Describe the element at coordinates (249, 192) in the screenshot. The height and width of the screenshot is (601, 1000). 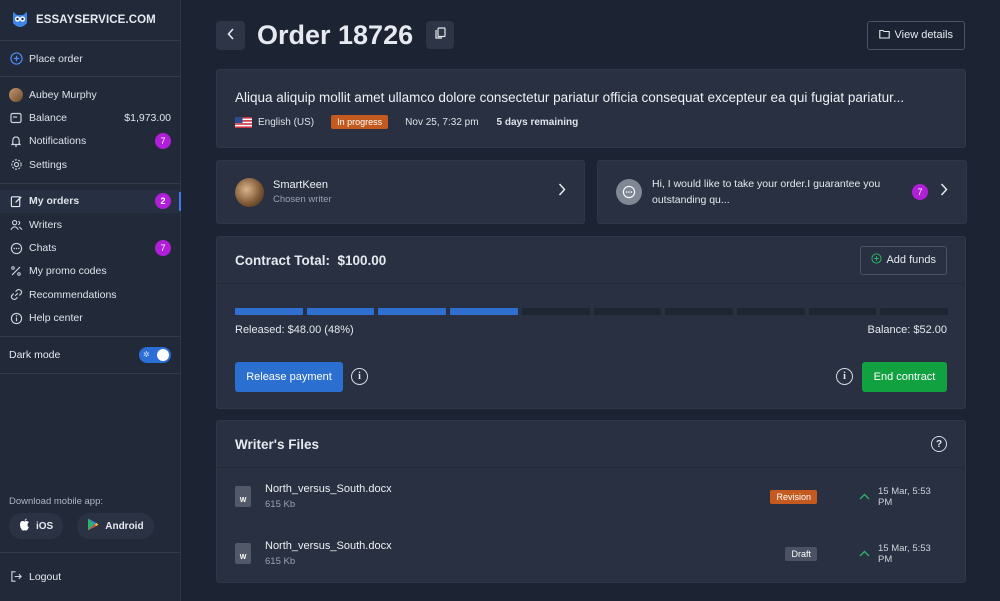
I see `writer-avatar` at that location.